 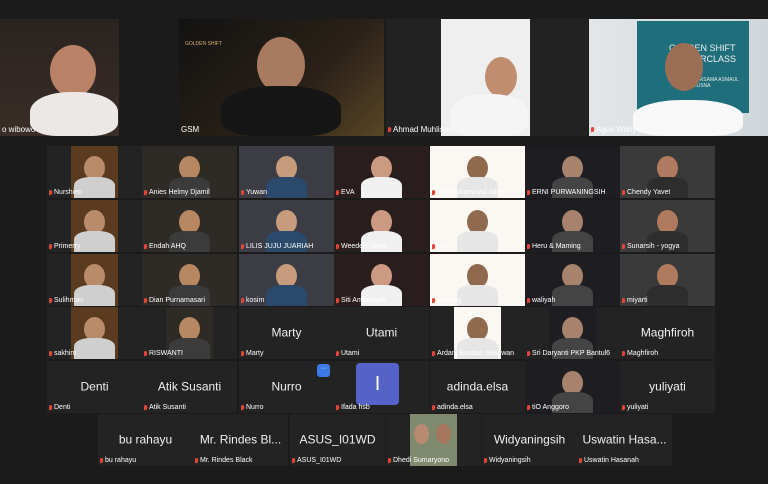 What do you see at coordinates (667, 226) in the screenshot?
I see `participant-tile: Sunarsih - yogya` at bounding box center [667, 226].